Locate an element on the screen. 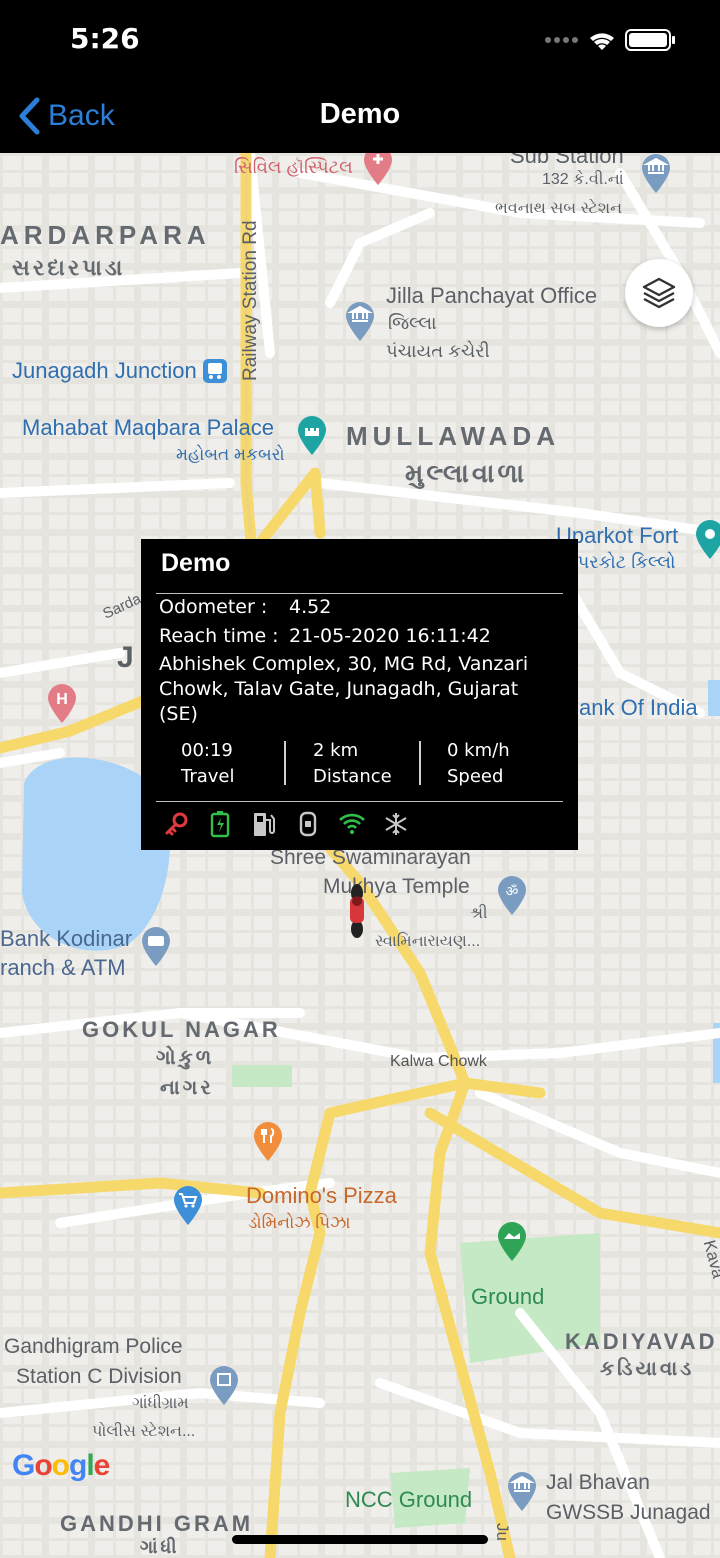 The width and height of the screenshot is (720, 1558). layers-icon is located at coordinates (659, 293).